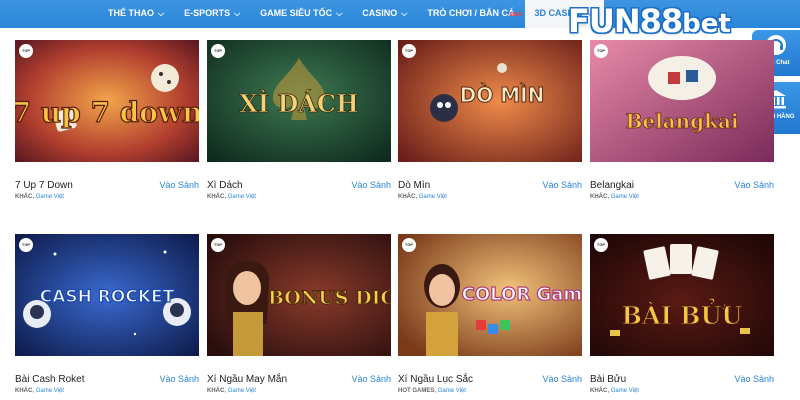  Describe the element at coordinates (470, 14) in the screenshot. I see `nav-games-fishing: TRÒ CHƠI / BẮN CÁ NEW!` at that location.